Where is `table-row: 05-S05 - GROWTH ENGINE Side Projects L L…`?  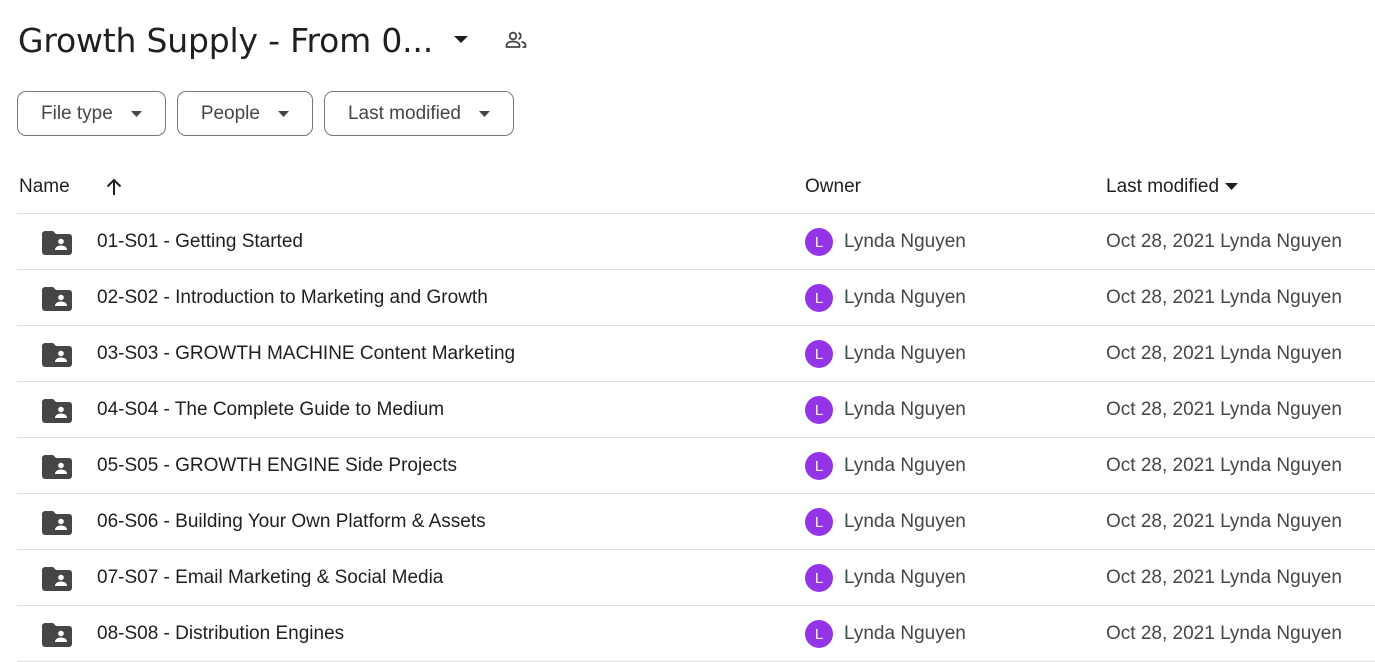
table-row: 05-S05 - GROWTH ENGINE Side Projects L L… is located at coordinates (696, 466).